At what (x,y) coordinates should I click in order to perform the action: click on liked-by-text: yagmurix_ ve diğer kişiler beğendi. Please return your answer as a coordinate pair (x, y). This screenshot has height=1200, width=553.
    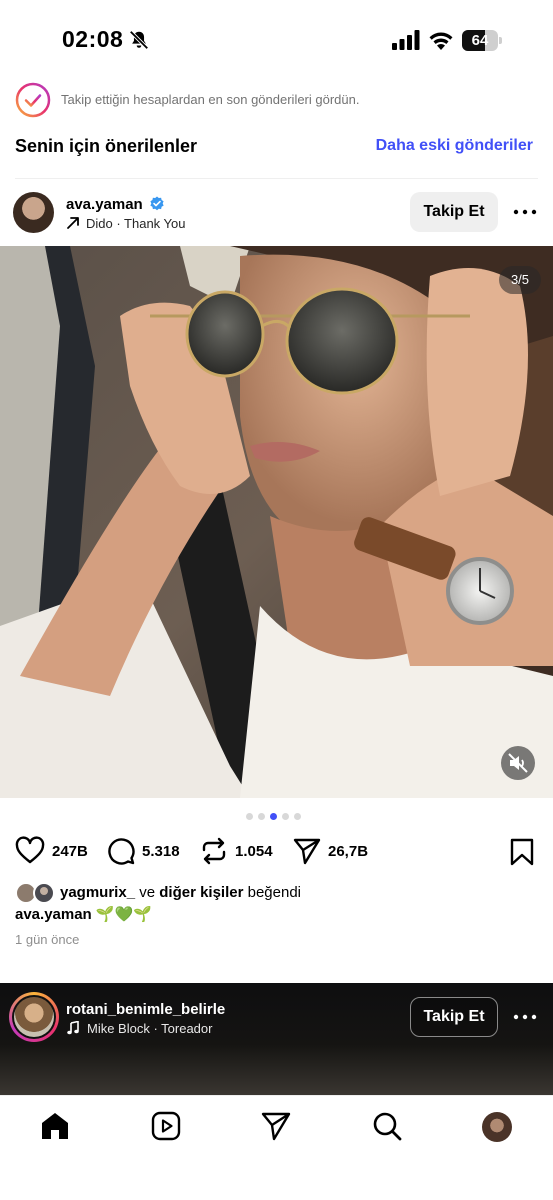
    Looking at the image, I should click on (180, 892).